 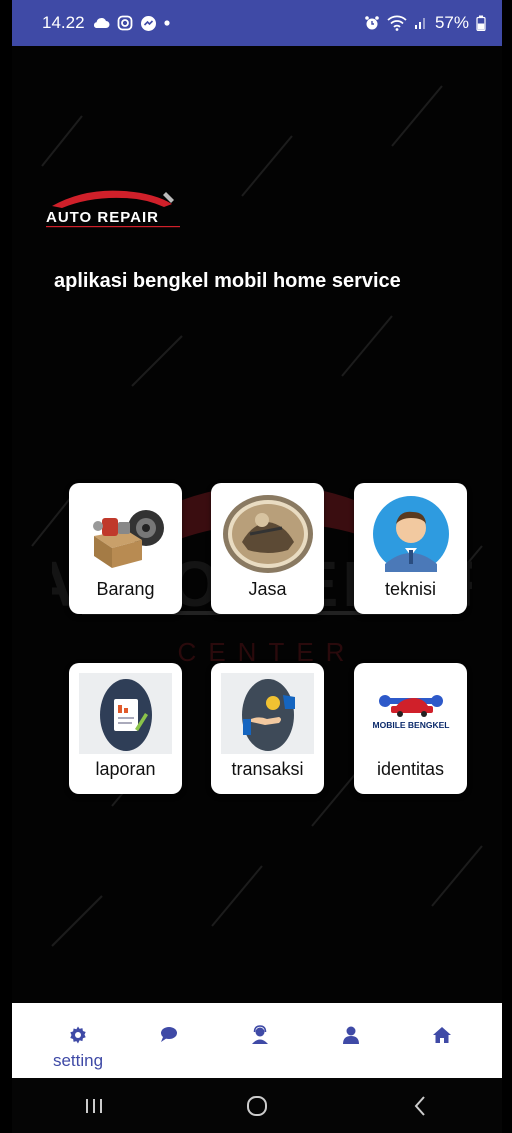 I want to click on nav-profile, so click(x=351, y=1035).